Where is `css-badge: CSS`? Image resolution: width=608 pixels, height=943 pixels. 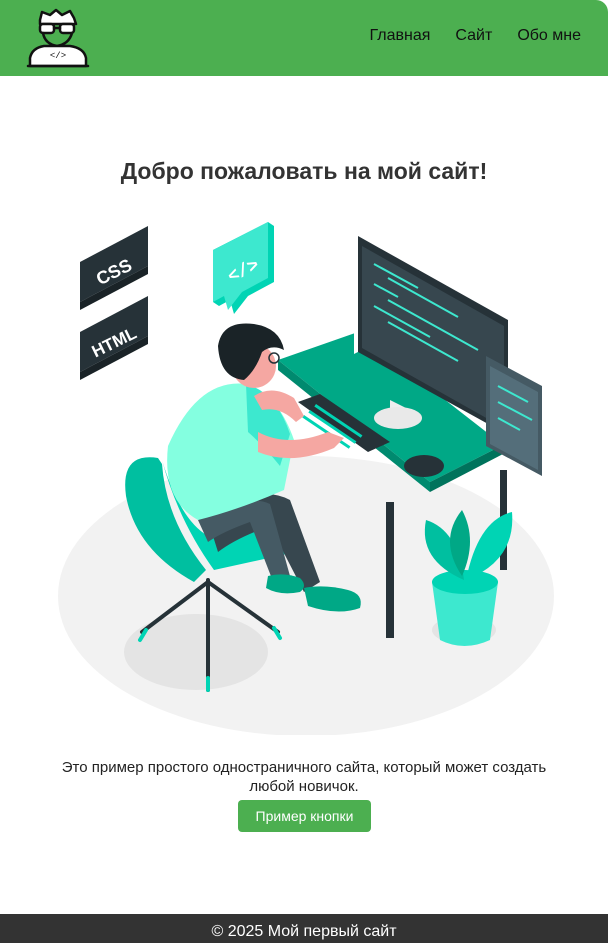 css-badge: CSS is located at coordinates (114, 268).